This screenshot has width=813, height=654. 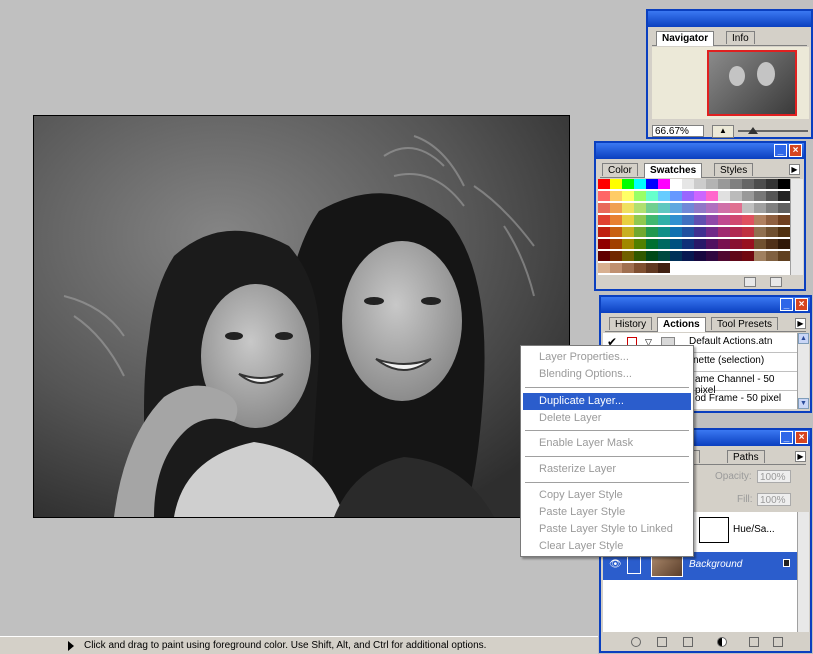 What do you see at coordinates (620, 169) in the screenshot?
I see `tab-color: Color` at bounding box center [620, 169].